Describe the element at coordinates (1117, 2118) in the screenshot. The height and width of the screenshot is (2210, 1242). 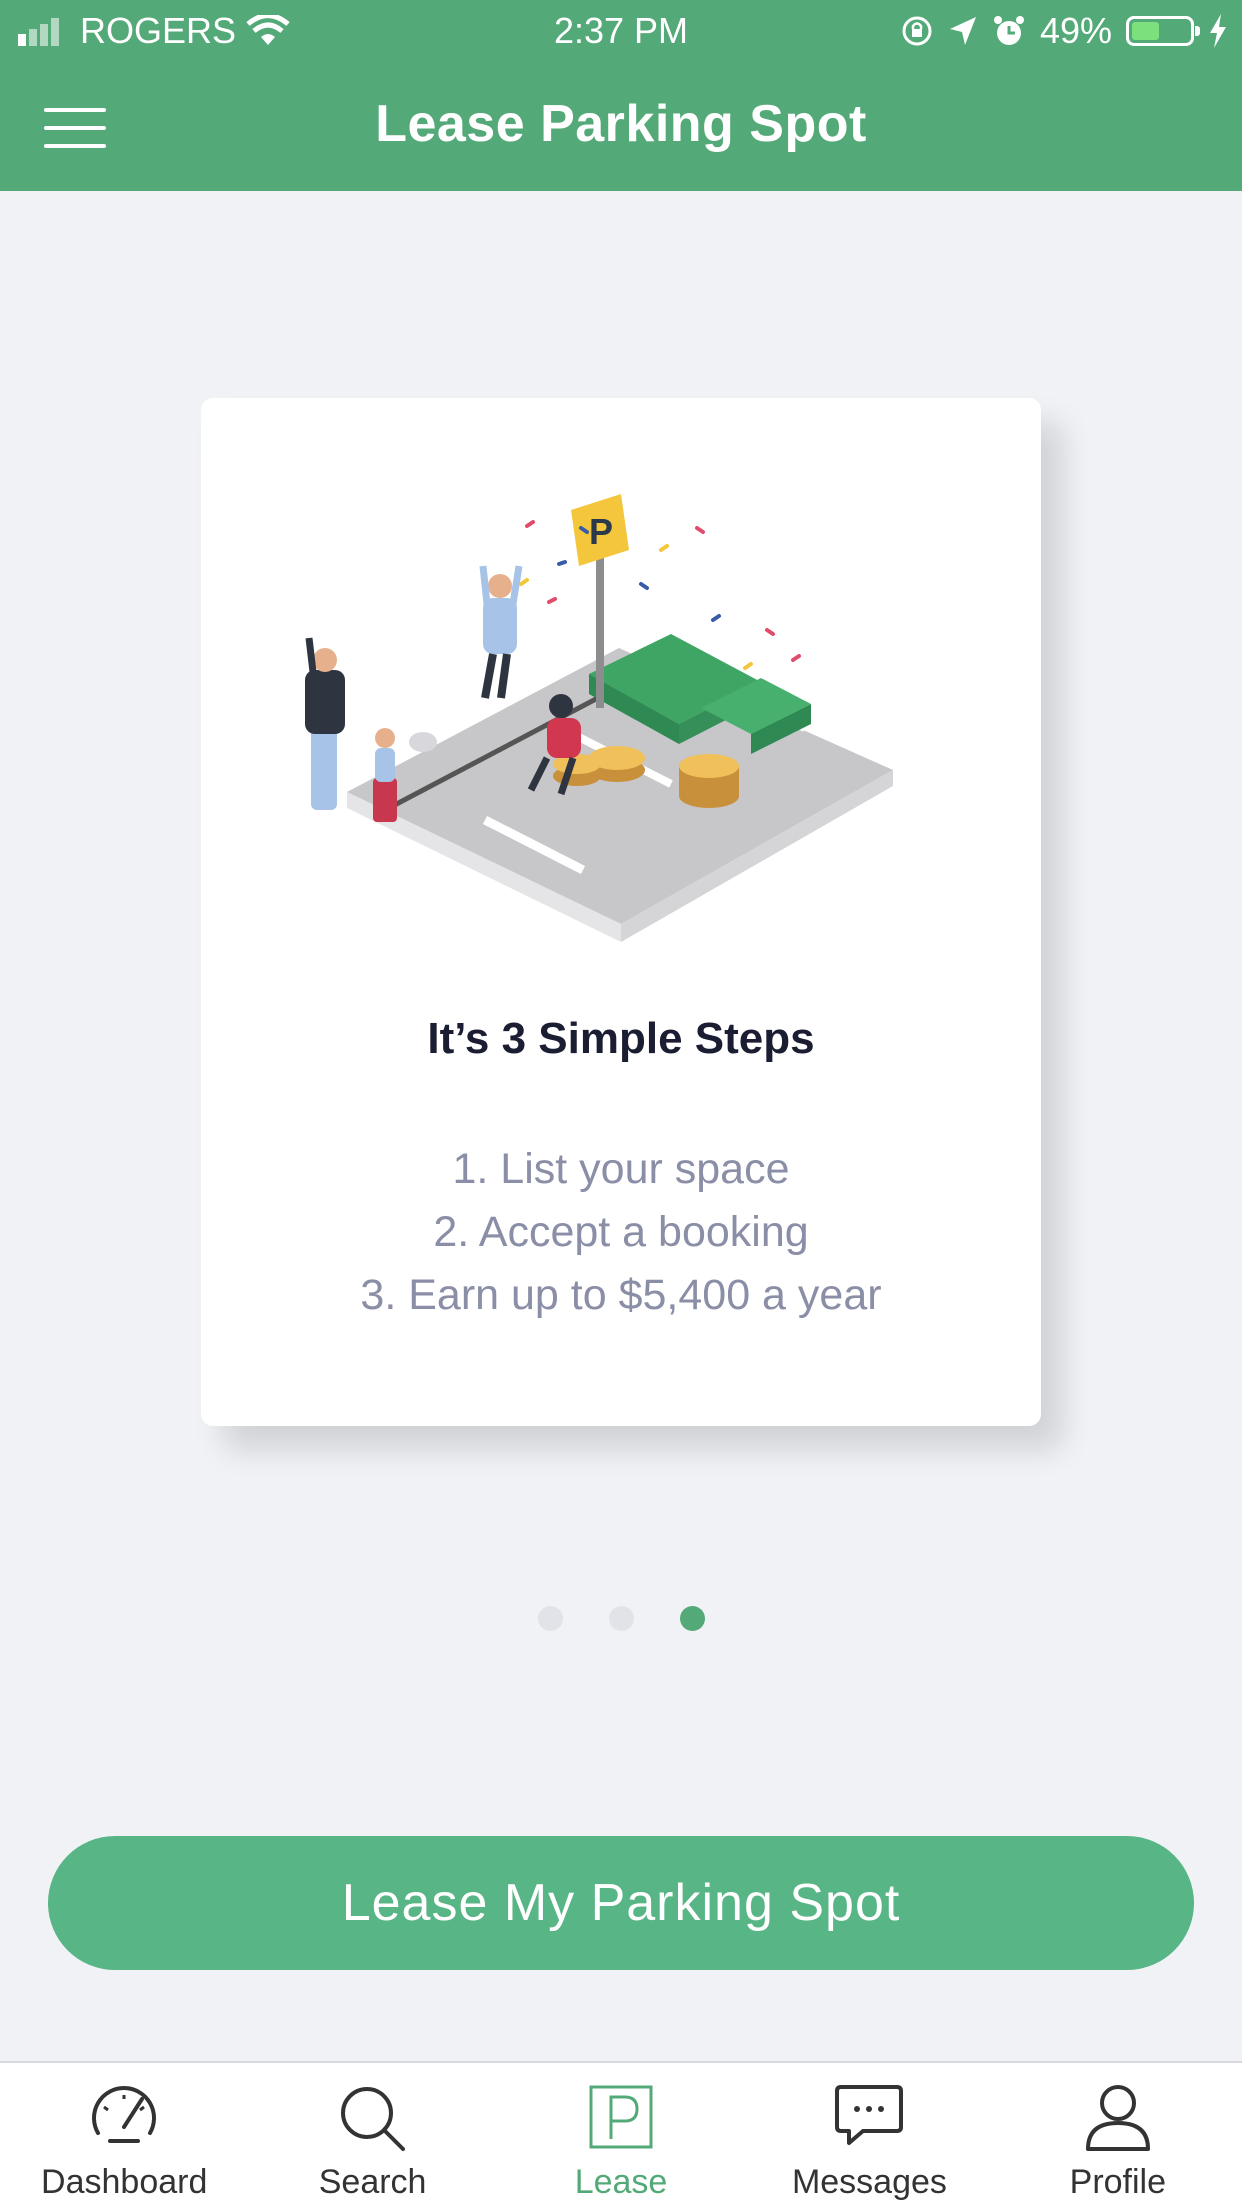
I see `profile-icon` at that location.